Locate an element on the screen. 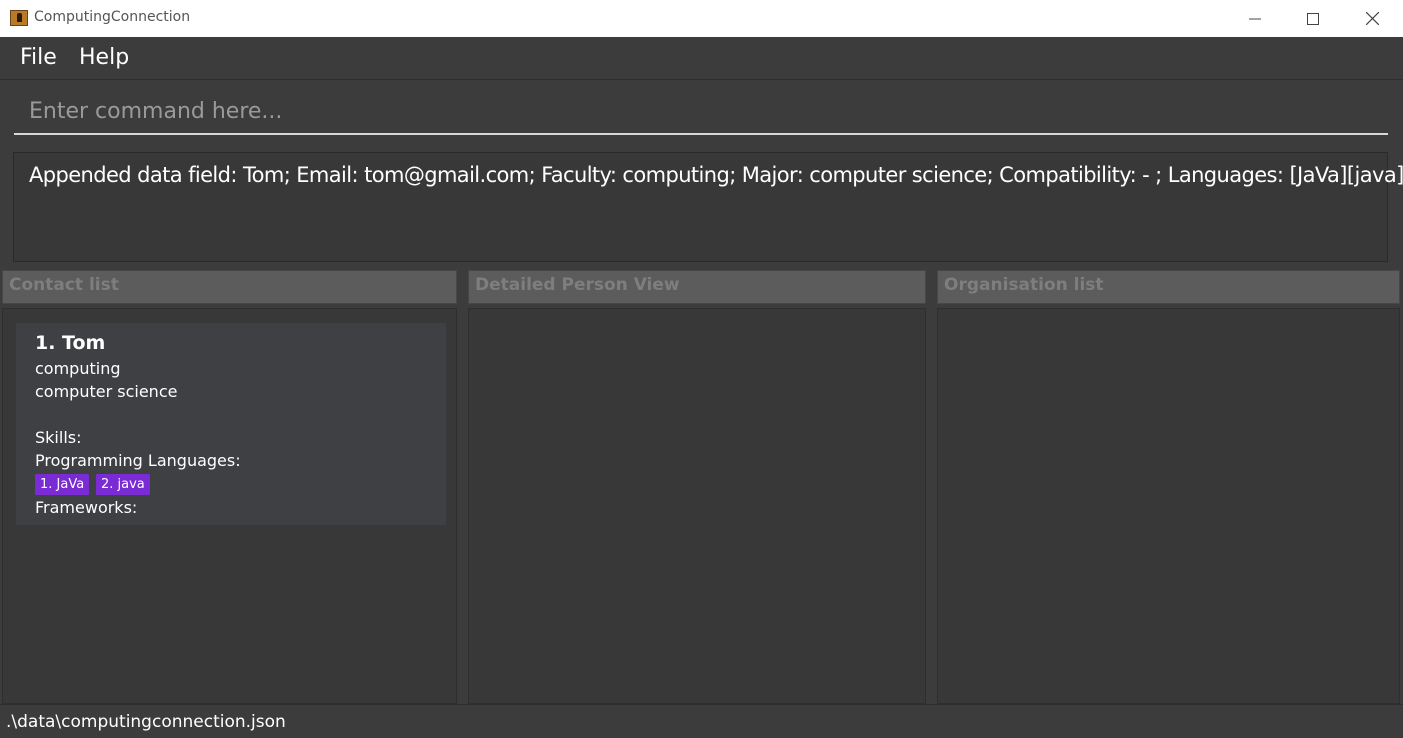  maximize-icon is located at coordinates (1313, 18).